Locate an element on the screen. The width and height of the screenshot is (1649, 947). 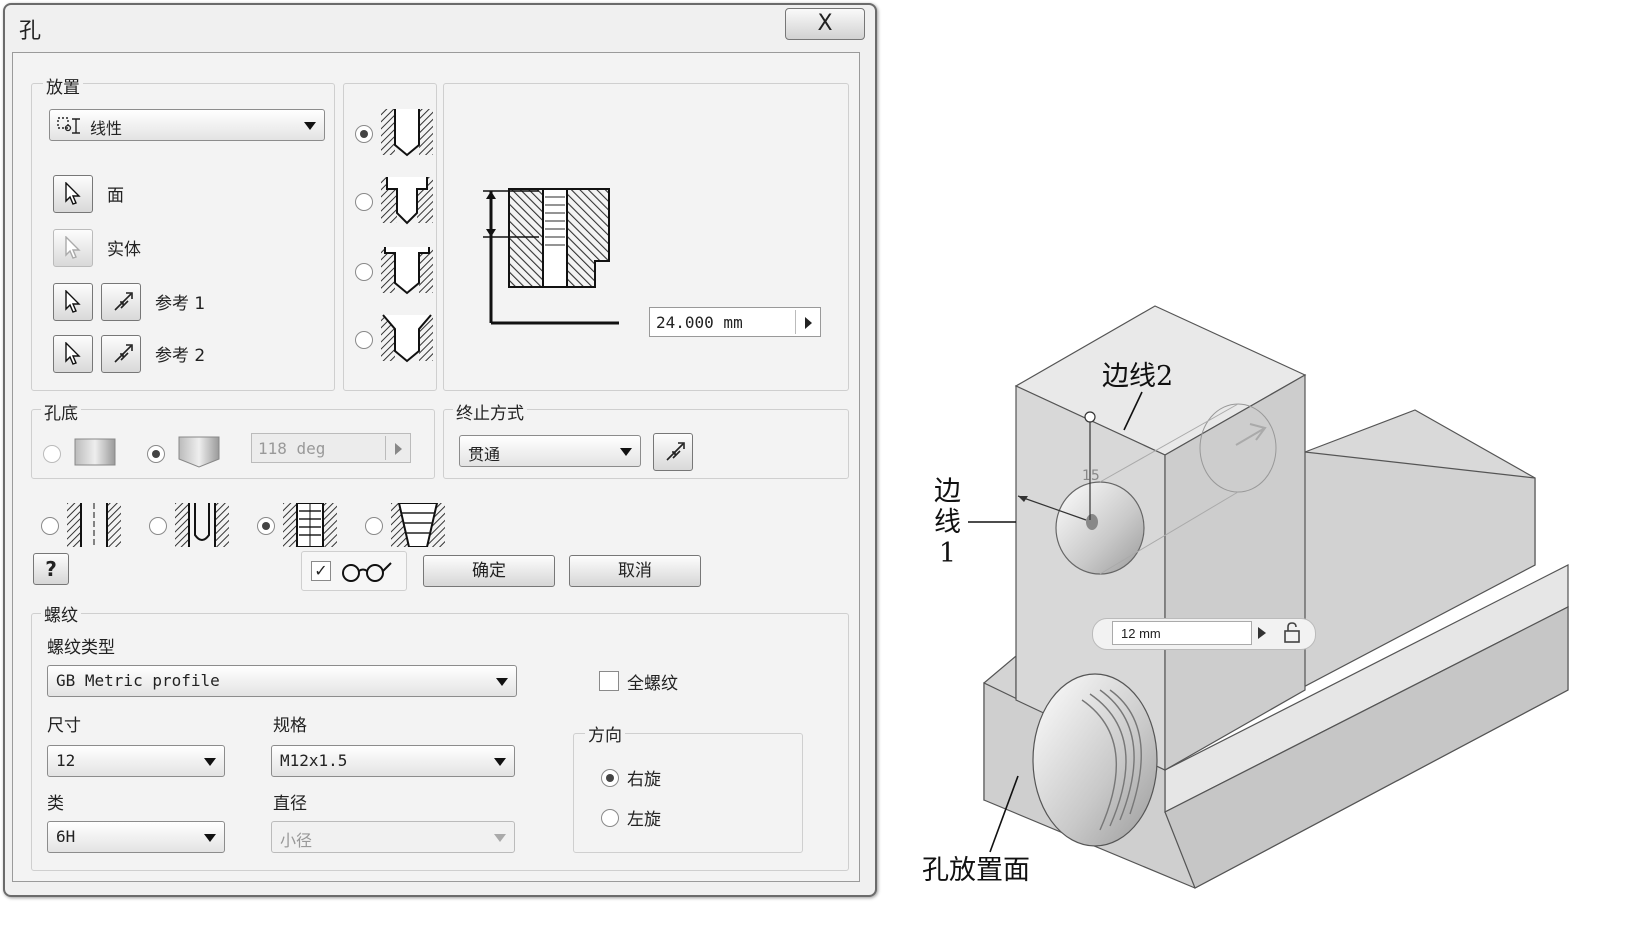
edge1-annotation-line: 边 is located at coordinates (947, 491).